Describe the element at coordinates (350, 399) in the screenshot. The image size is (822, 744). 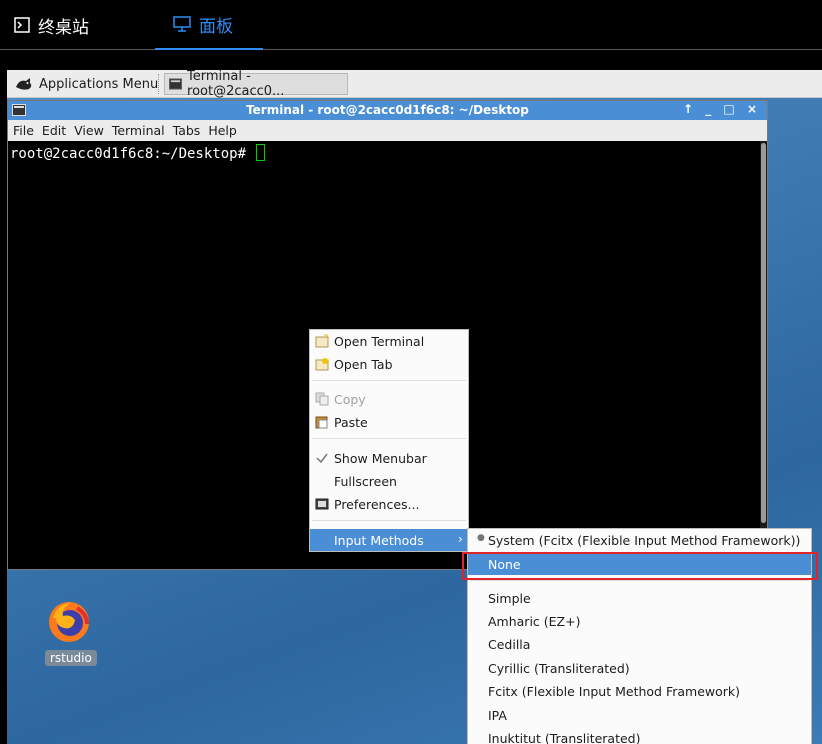
I see `copy-label: Copy` at that location.